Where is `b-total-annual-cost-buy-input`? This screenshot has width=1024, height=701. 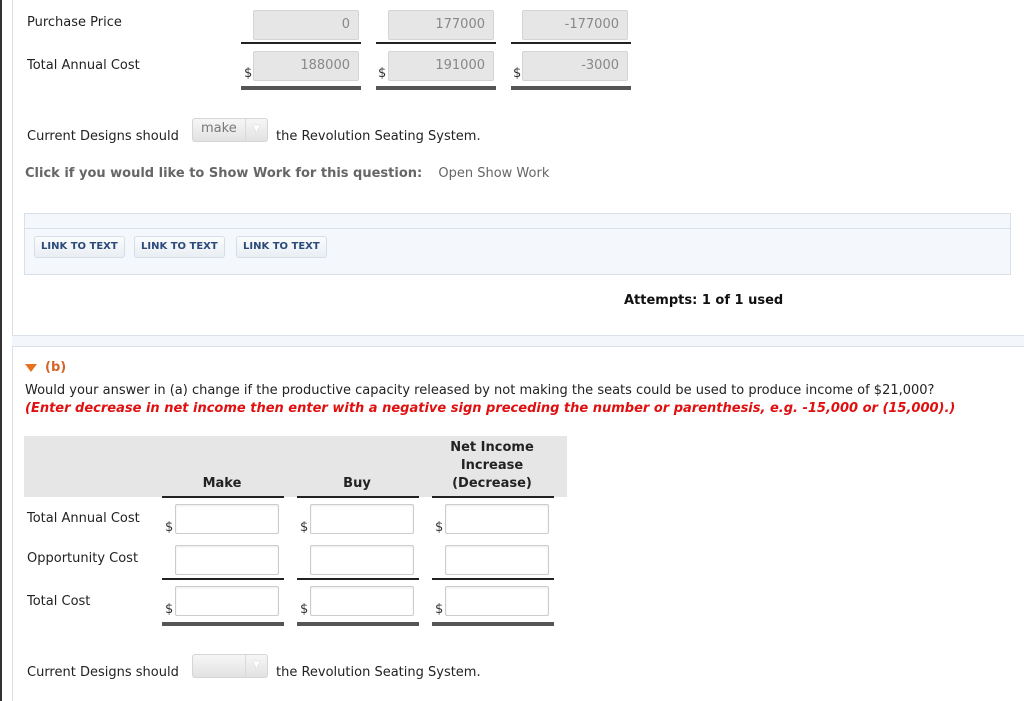 b-total-annual-cost-buy-input is located at coordinates (362, 519).